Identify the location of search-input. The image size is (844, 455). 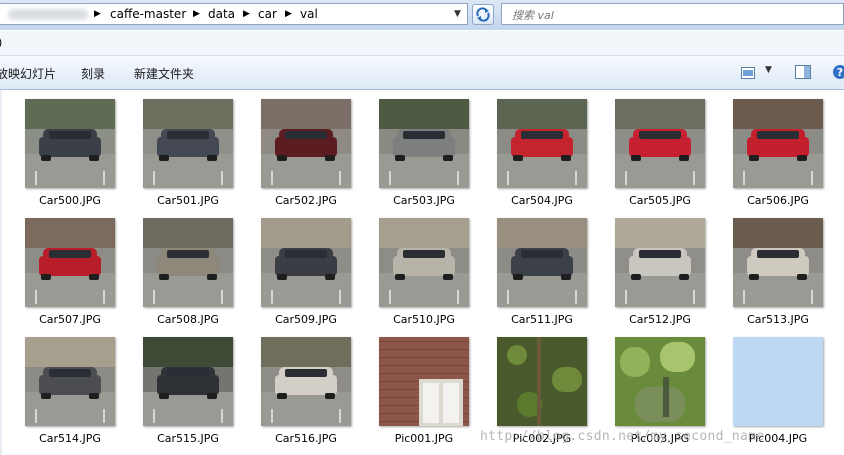
(662, 15).